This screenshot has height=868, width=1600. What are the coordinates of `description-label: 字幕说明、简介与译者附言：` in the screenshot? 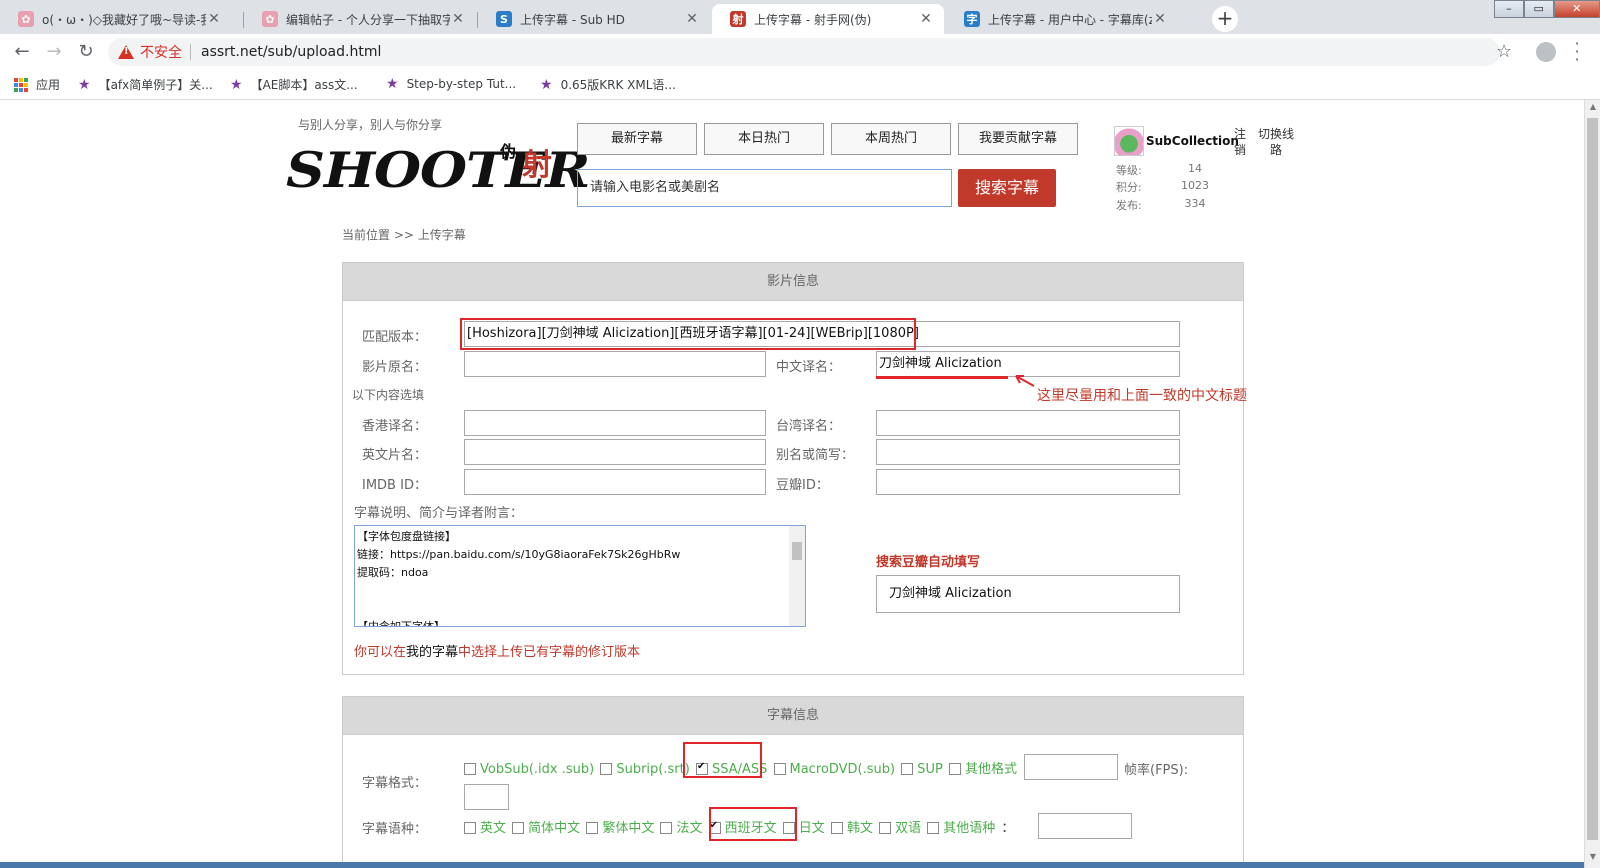 It's located at (439, 513).